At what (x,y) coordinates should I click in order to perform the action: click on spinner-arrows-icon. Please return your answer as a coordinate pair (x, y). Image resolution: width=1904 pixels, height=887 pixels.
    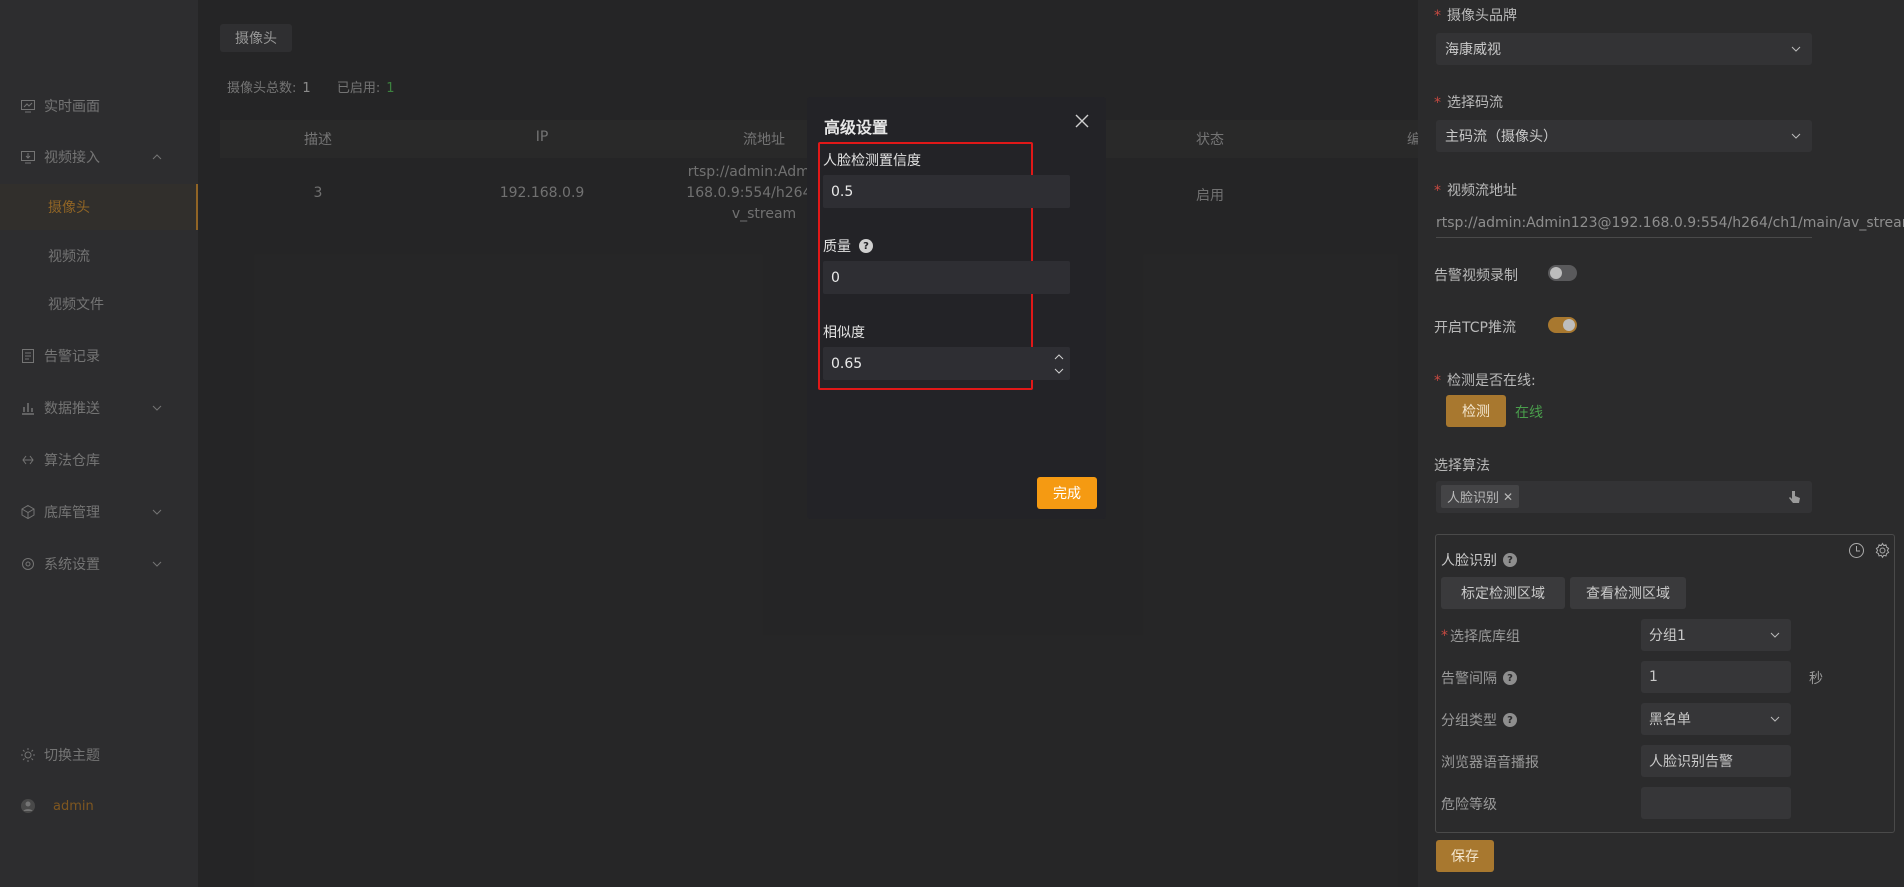
    Looking at the image, I should click on (1059, 364).